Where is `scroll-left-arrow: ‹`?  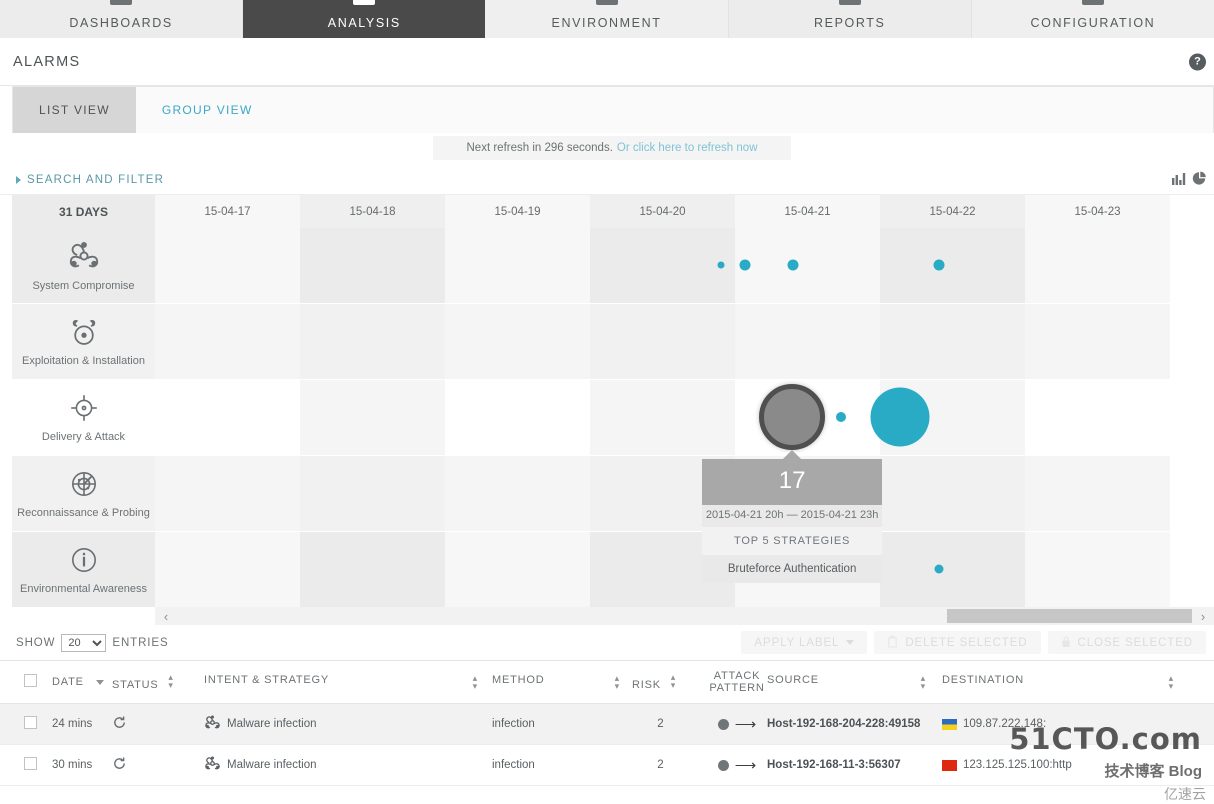 scroll-left-arrow: ‹ is located at coordinates (166, 616).